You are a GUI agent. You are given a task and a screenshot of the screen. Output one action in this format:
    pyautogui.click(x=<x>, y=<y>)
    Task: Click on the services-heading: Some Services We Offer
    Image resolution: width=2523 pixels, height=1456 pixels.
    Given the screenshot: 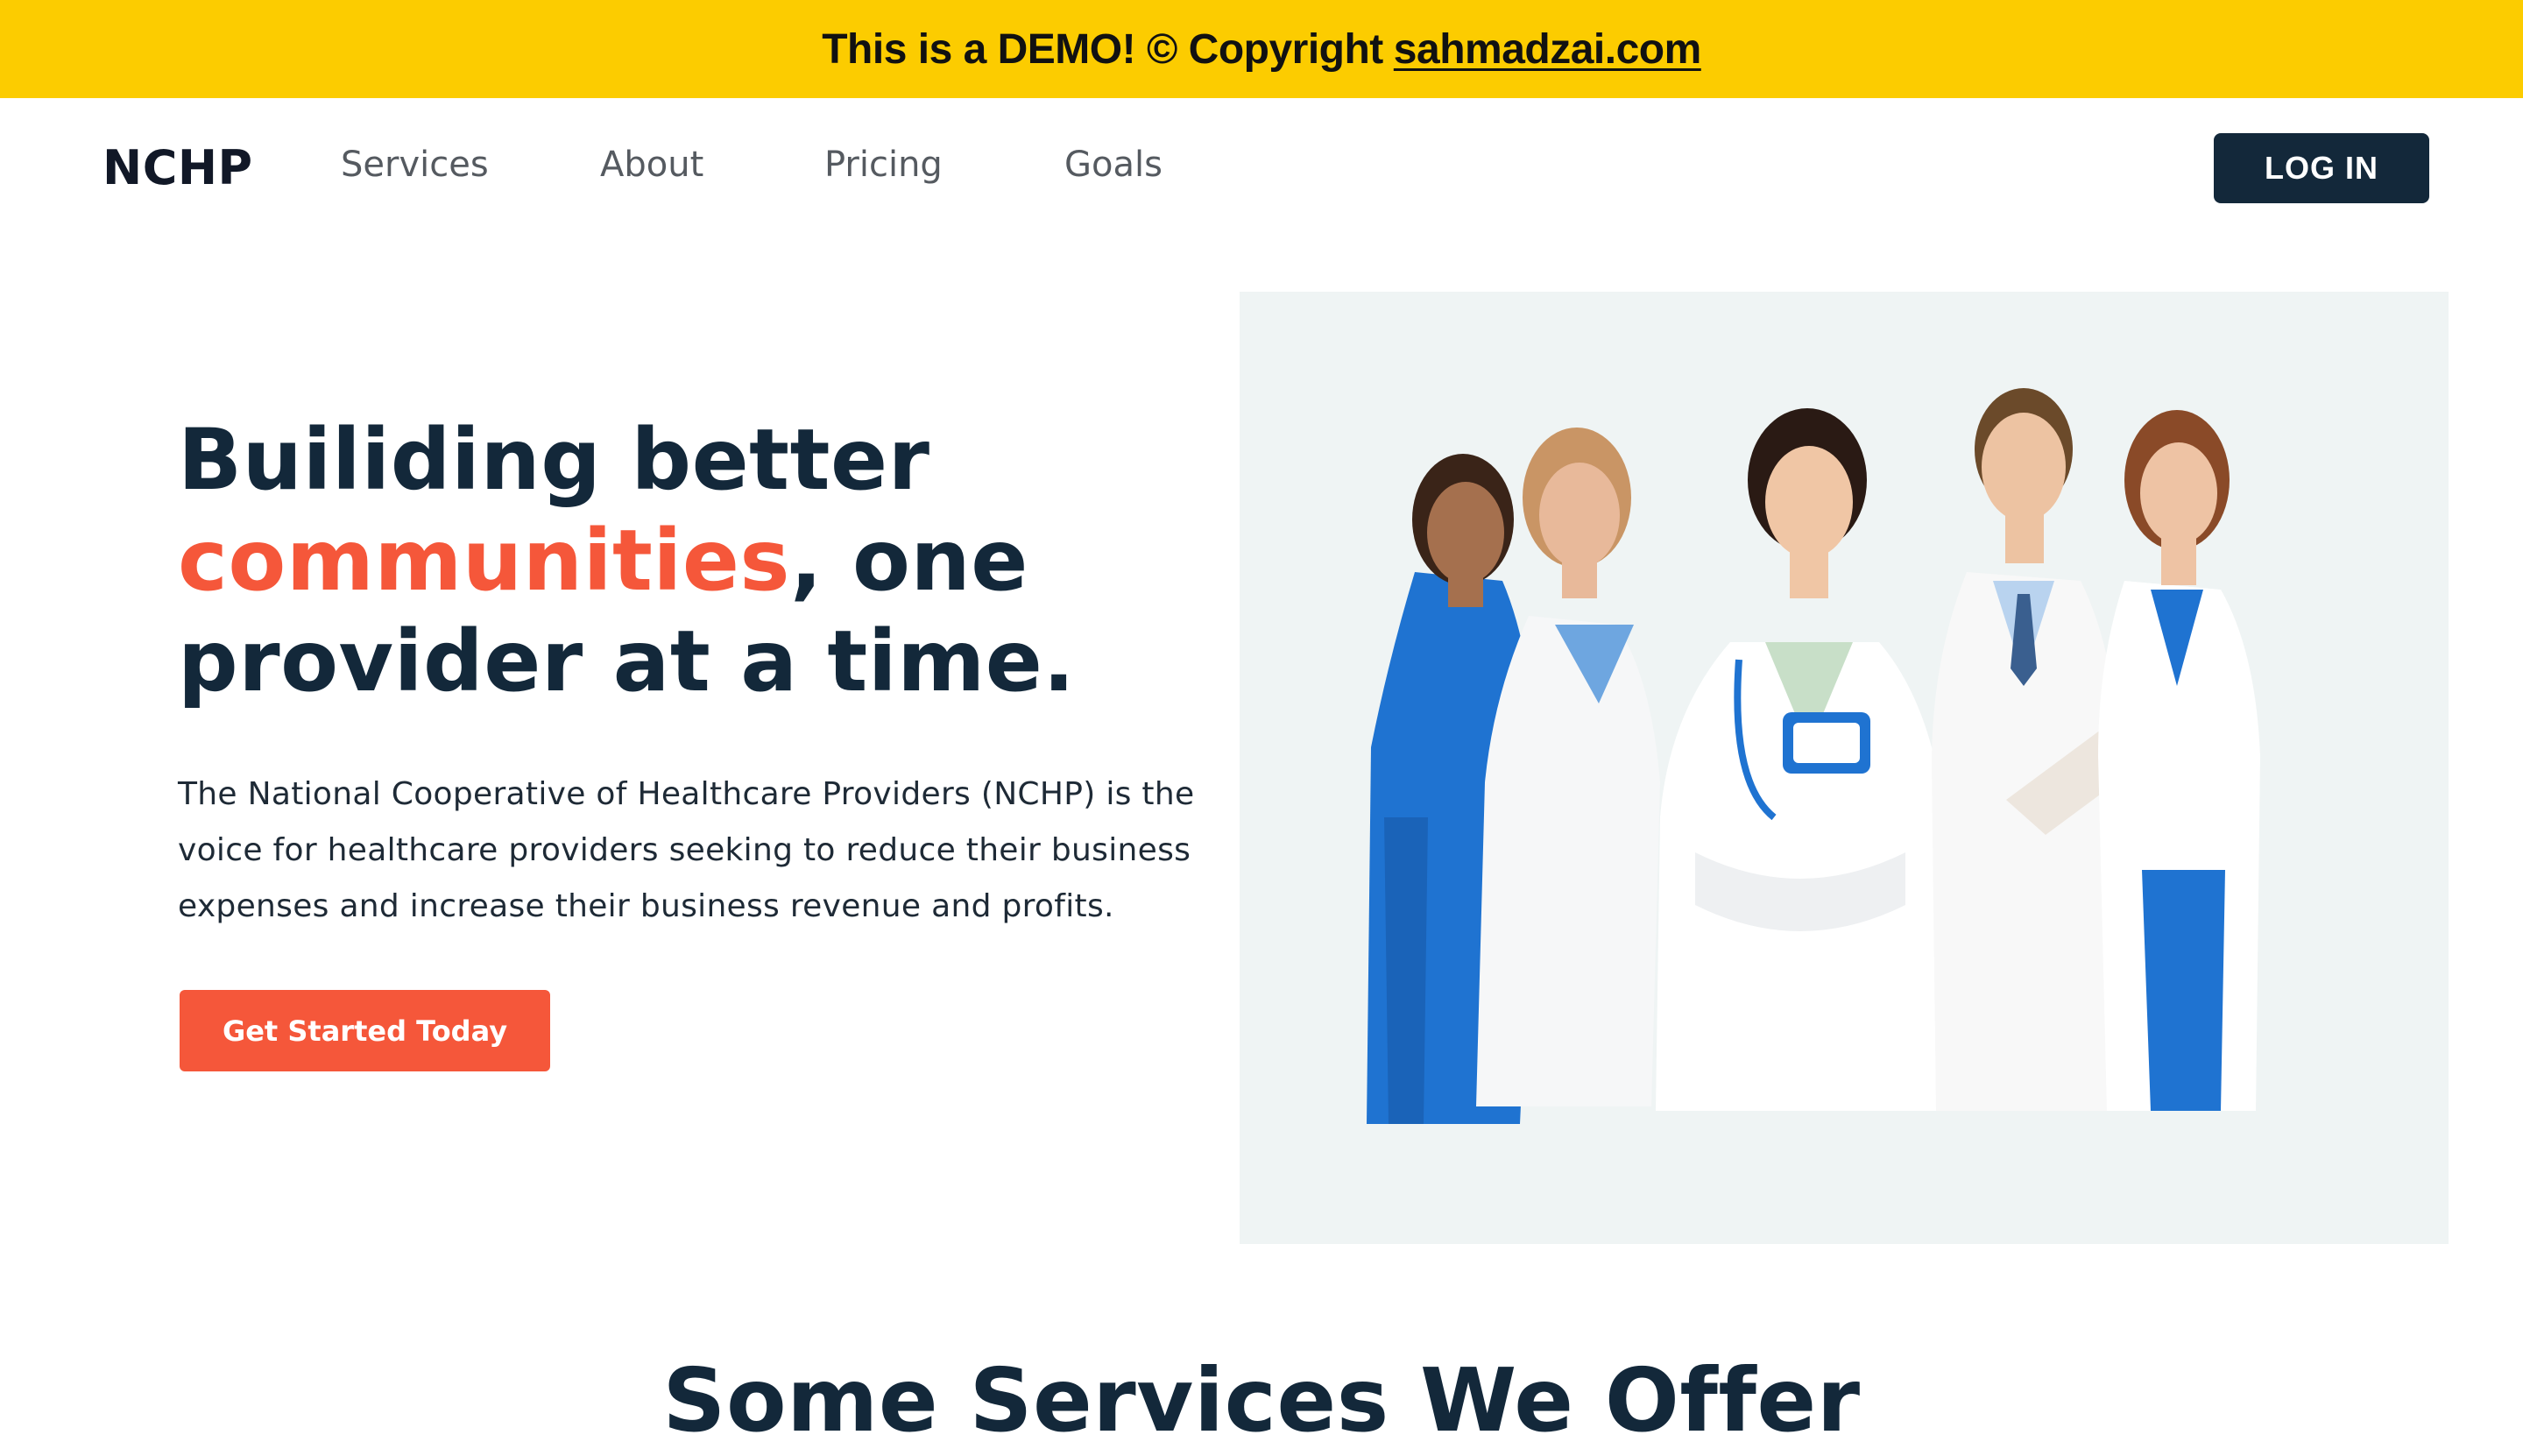 What is the action you would take?
    pyautogui.click(x=1261, y=1400)
    